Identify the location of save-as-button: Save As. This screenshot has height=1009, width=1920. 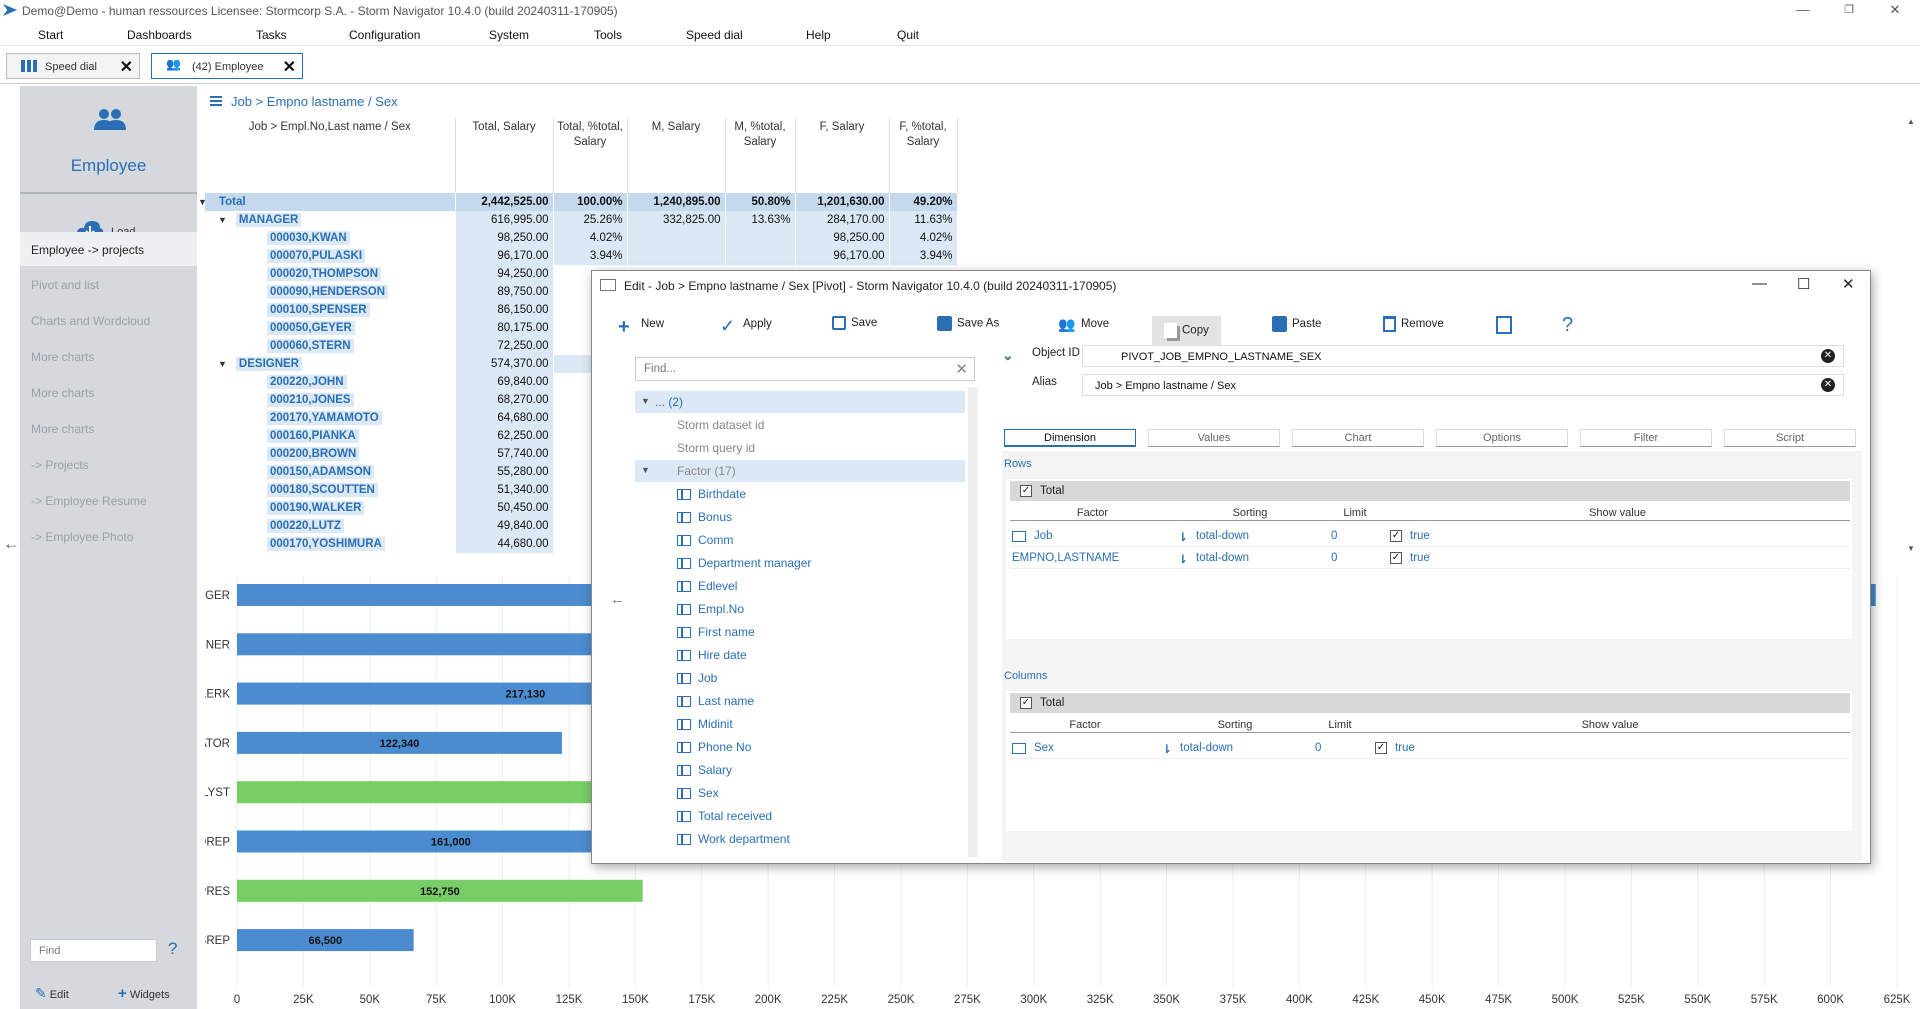
(968, 331).